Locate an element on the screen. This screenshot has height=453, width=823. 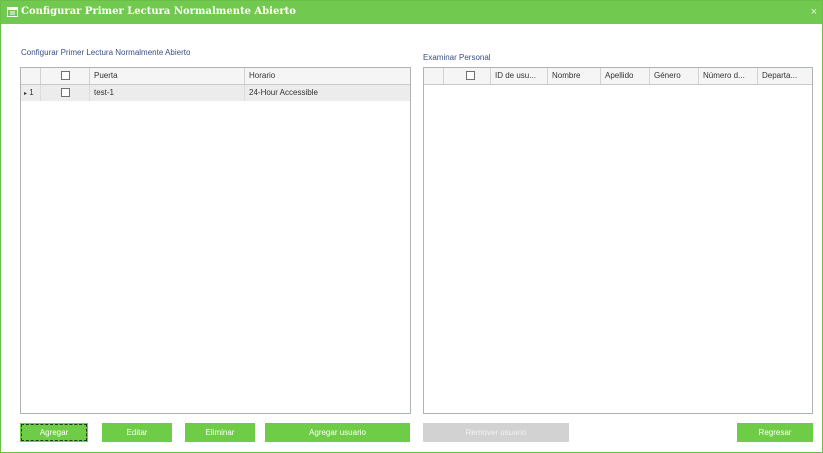
add-button: Agregar is located at coordinates (54, 432).